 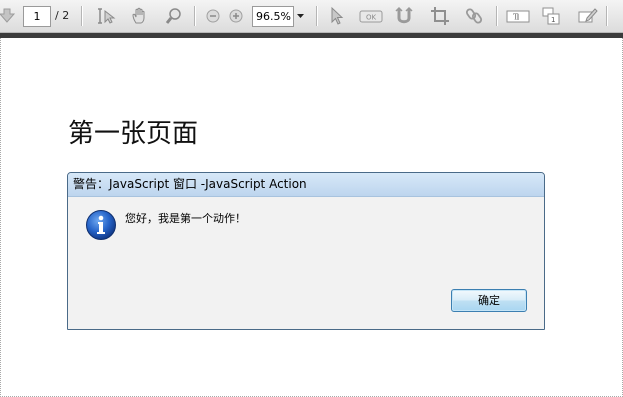 I want to click on ok-button: 确定, so click(x=489, y=300).